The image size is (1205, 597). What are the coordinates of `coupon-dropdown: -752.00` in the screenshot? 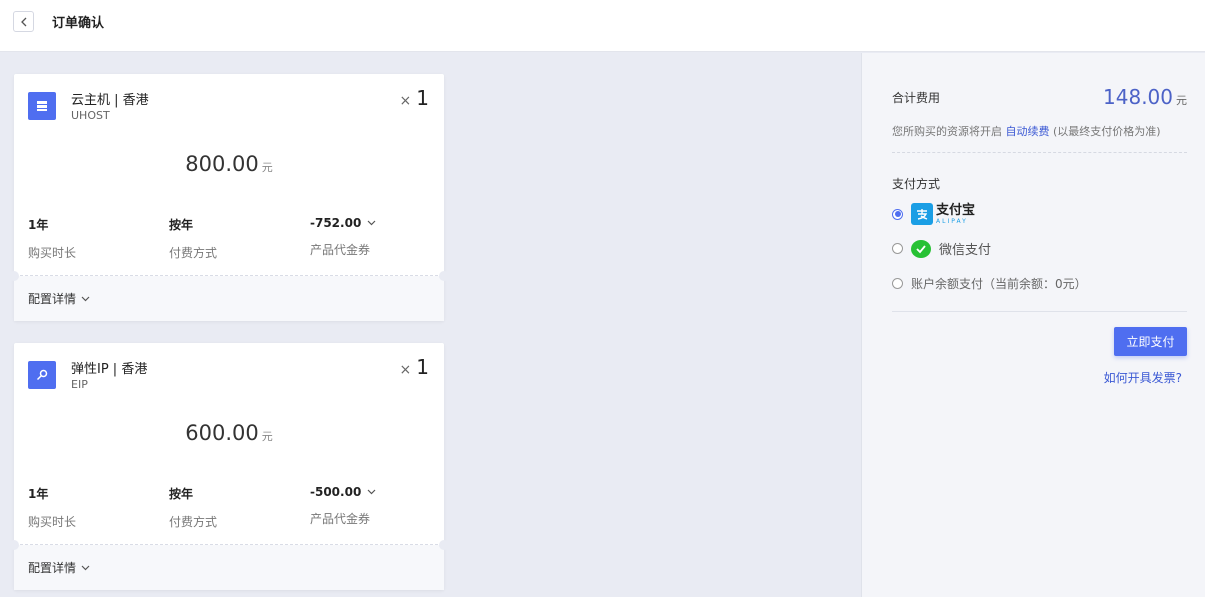 It's located at (343, 223).